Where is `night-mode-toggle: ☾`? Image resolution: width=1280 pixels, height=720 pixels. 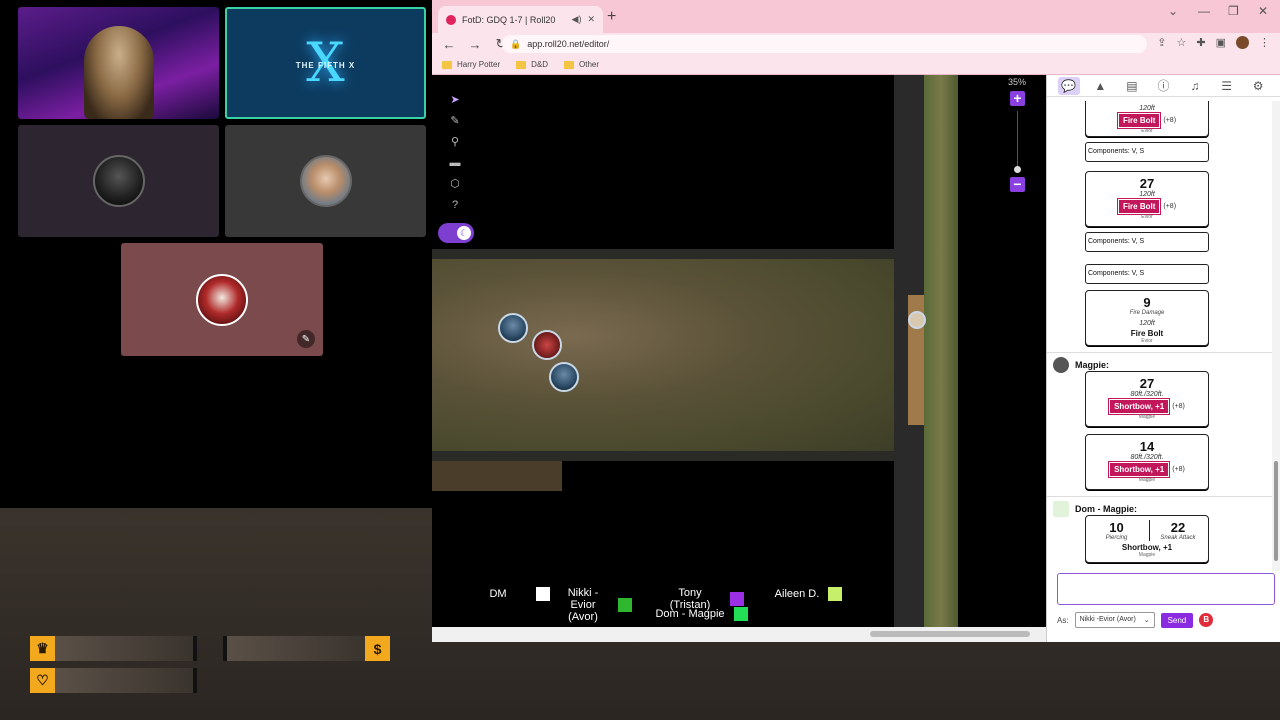
night-mode-toggle: ☾ is located at coordinates (456, 233).